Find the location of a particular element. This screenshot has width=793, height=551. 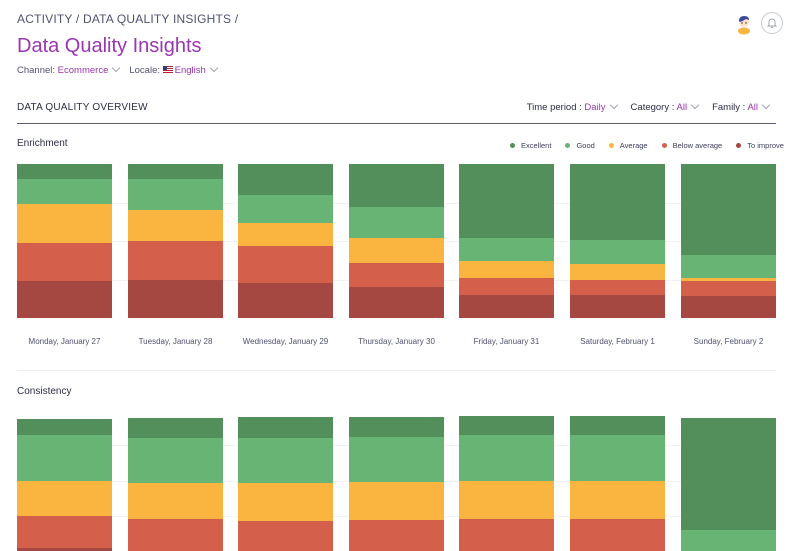

legend-item-good: Good is located at coordinates (580, 145).